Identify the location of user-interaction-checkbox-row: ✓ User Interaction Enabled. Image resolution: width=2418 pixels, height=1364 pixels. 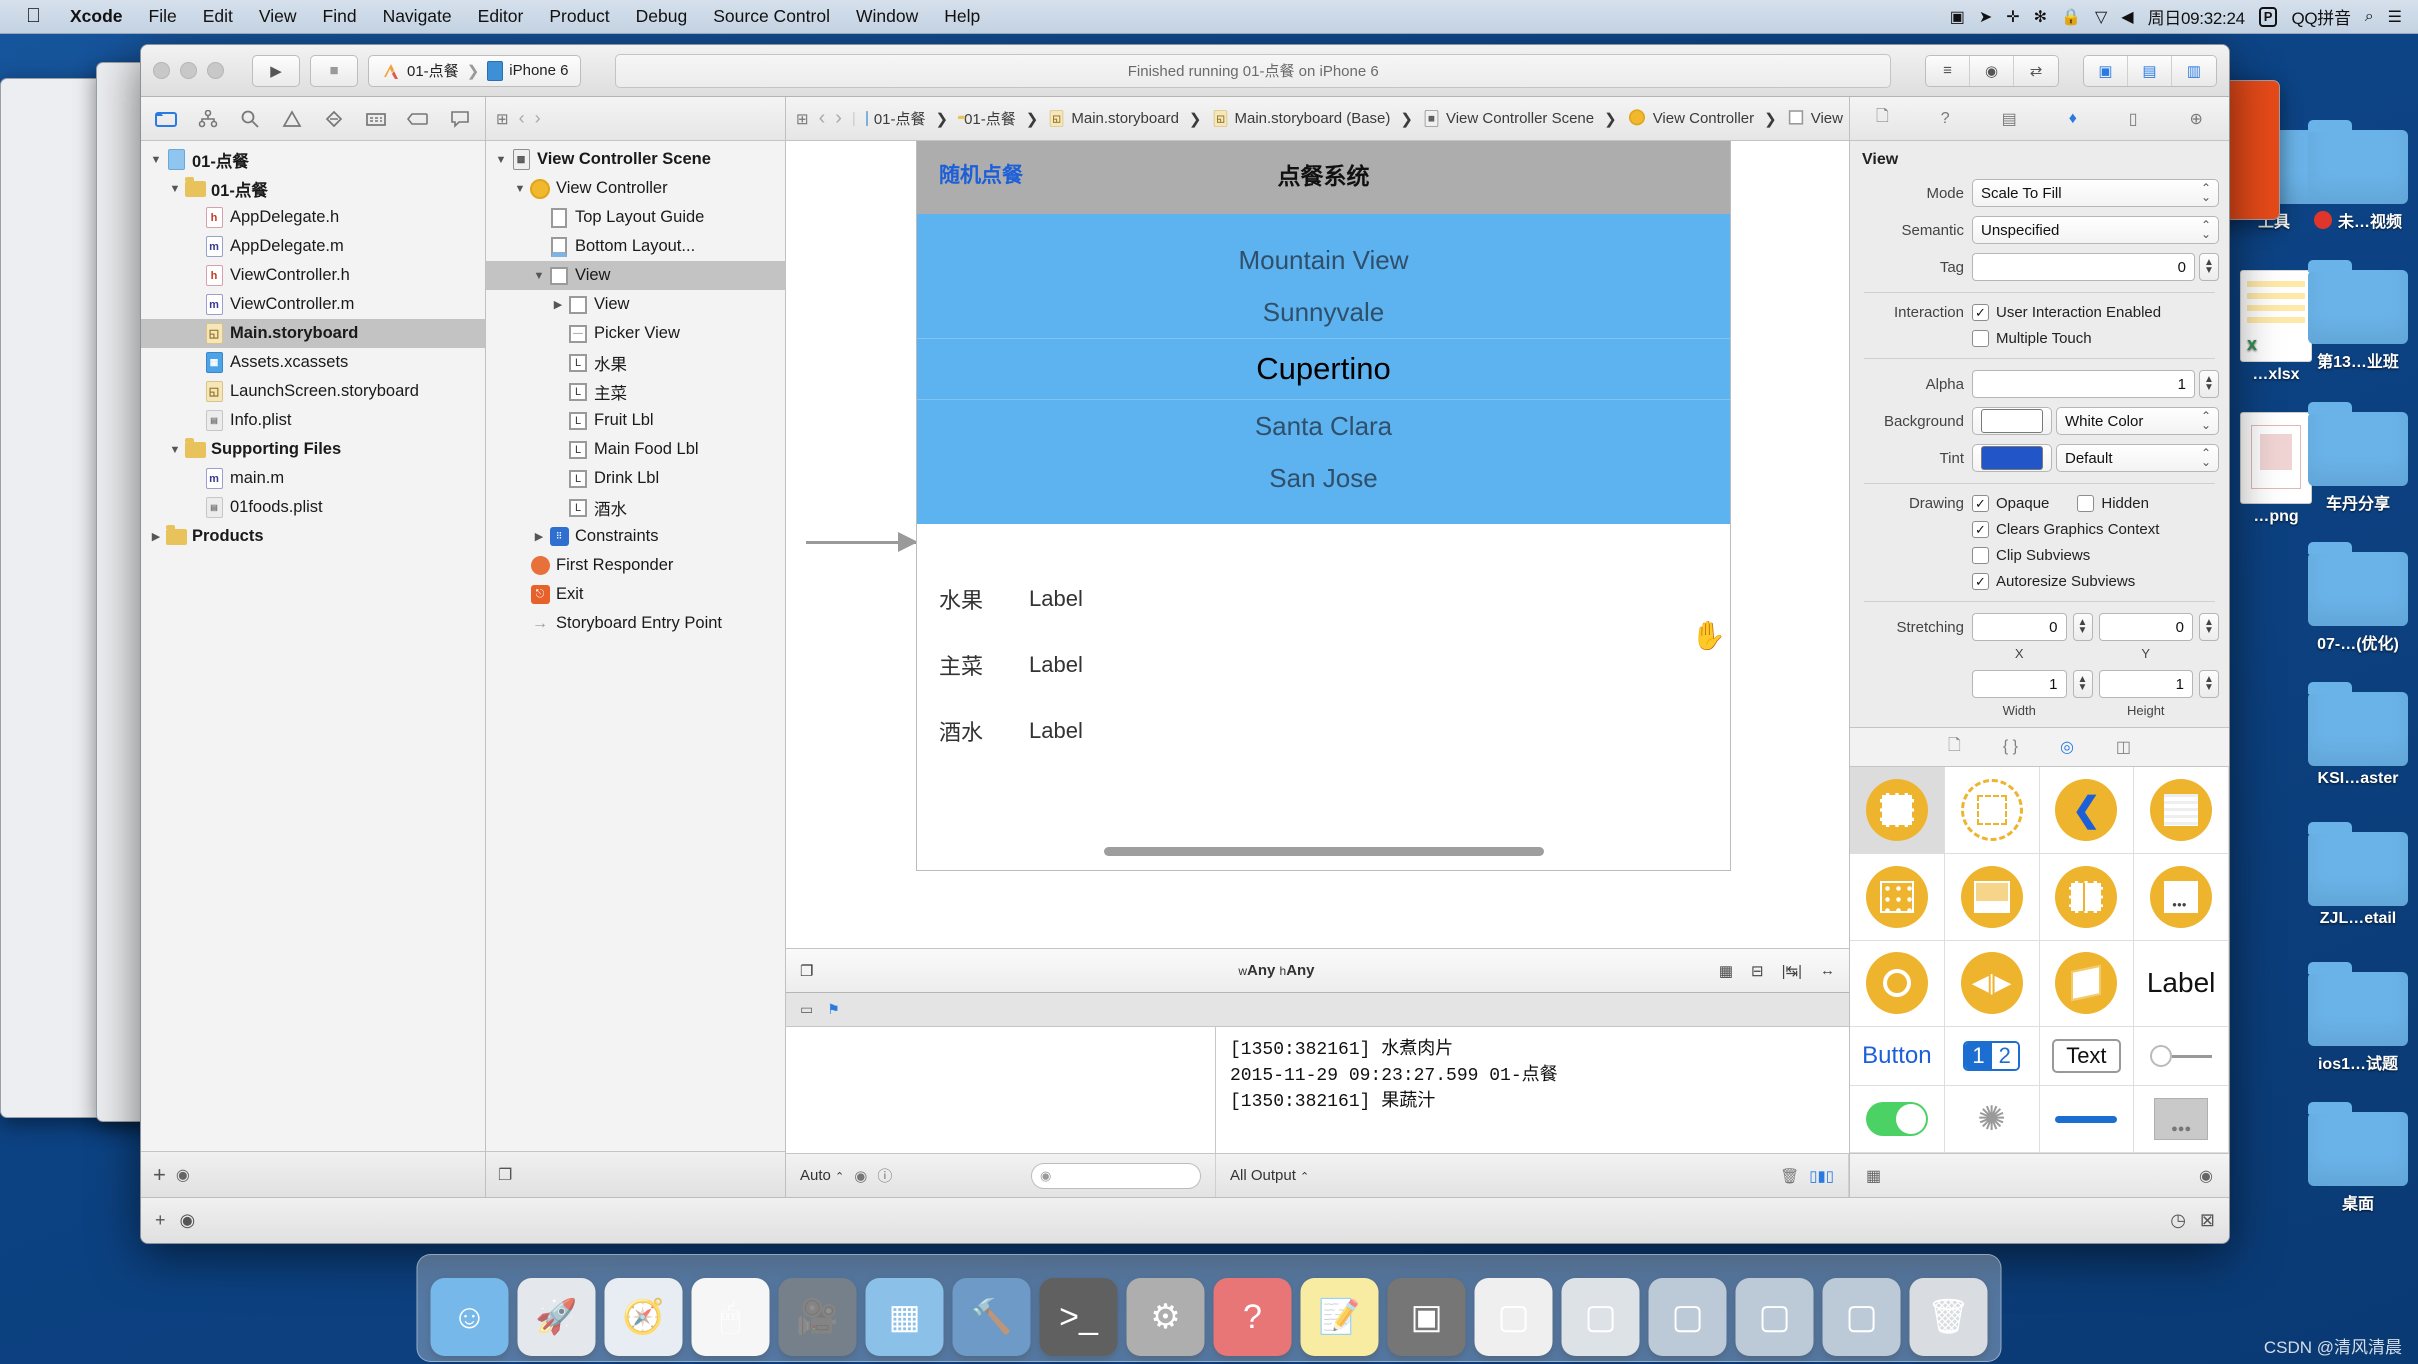
(2066, 312).